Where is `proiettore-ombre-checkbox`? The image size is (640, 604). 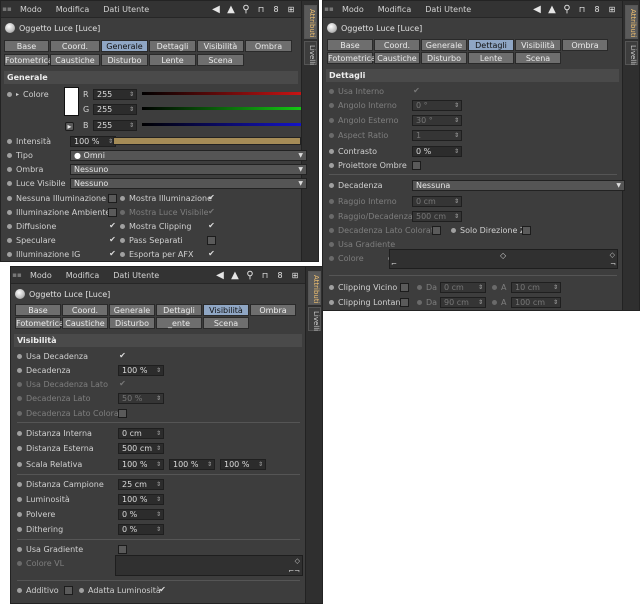
proiettore-ombre-checkbox is located at coordinates (416, 165).